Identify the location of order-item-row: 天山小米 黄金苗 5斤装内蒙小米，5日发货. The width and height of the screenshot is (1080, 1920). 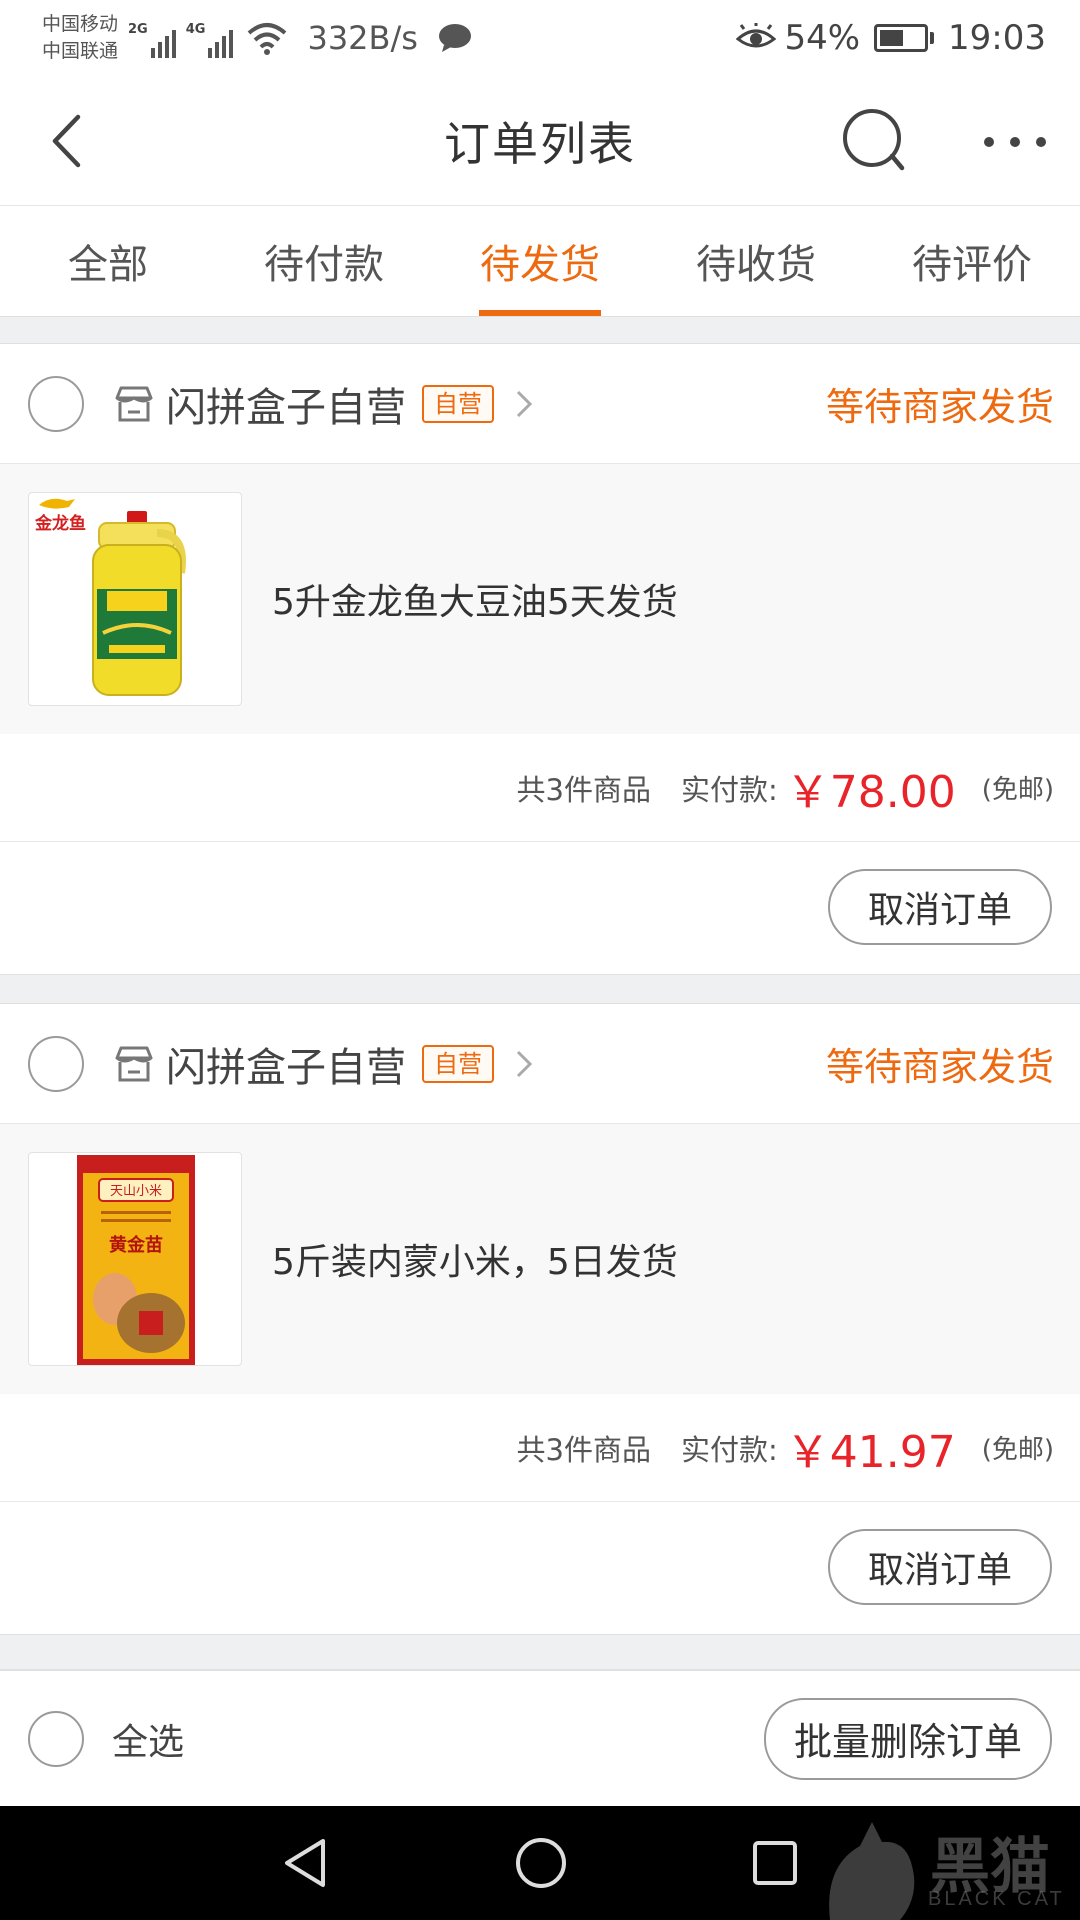
(540, 1259).